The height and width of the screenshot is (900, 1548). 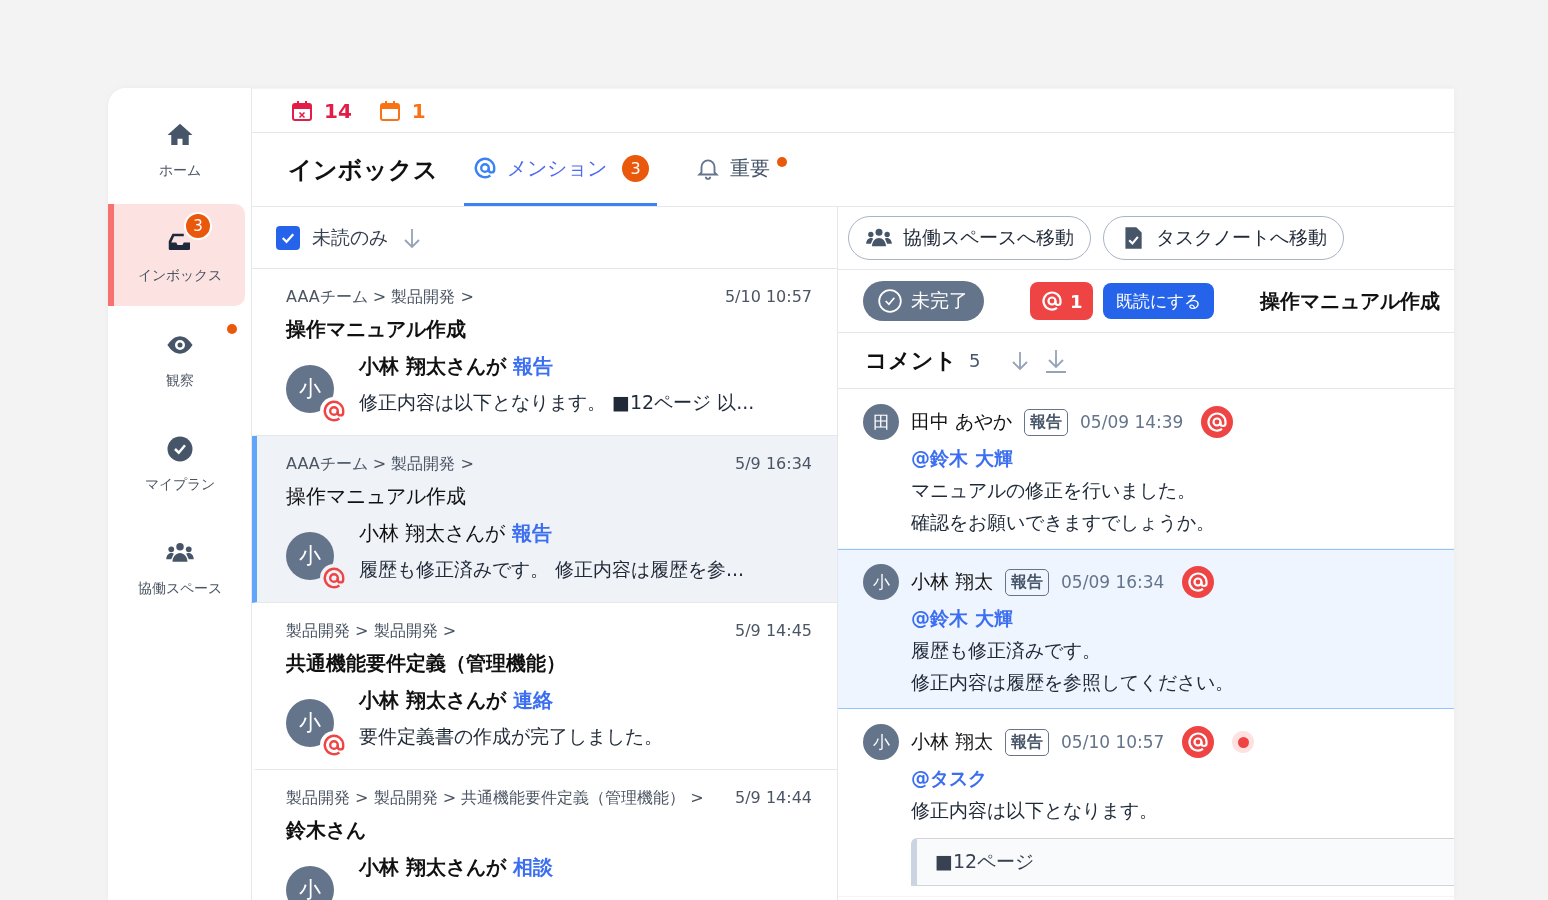 I want to click on mark-read-button: 既読にする, so click(x=1158, y=301).